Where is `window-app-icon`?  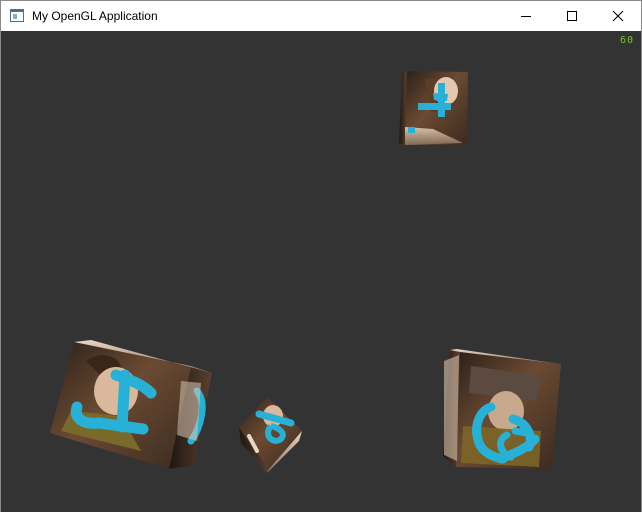
window-app-icon is located at coordinates (17, 15).